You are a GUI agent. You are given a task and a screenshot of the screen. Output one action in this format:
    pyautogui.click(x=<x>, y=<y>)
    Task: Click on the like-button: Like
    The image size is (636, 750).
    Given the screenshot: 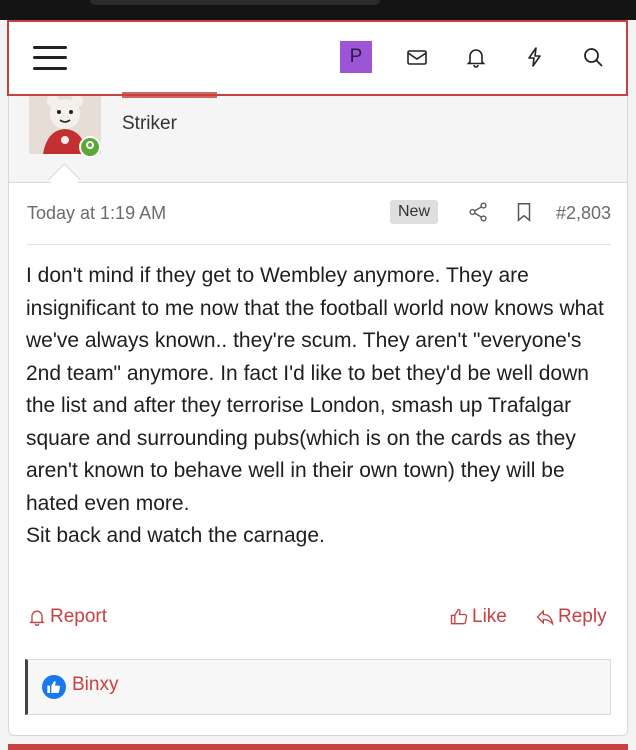 What is the action you would take?
    pyautogui.click(x=478, y=617)
    